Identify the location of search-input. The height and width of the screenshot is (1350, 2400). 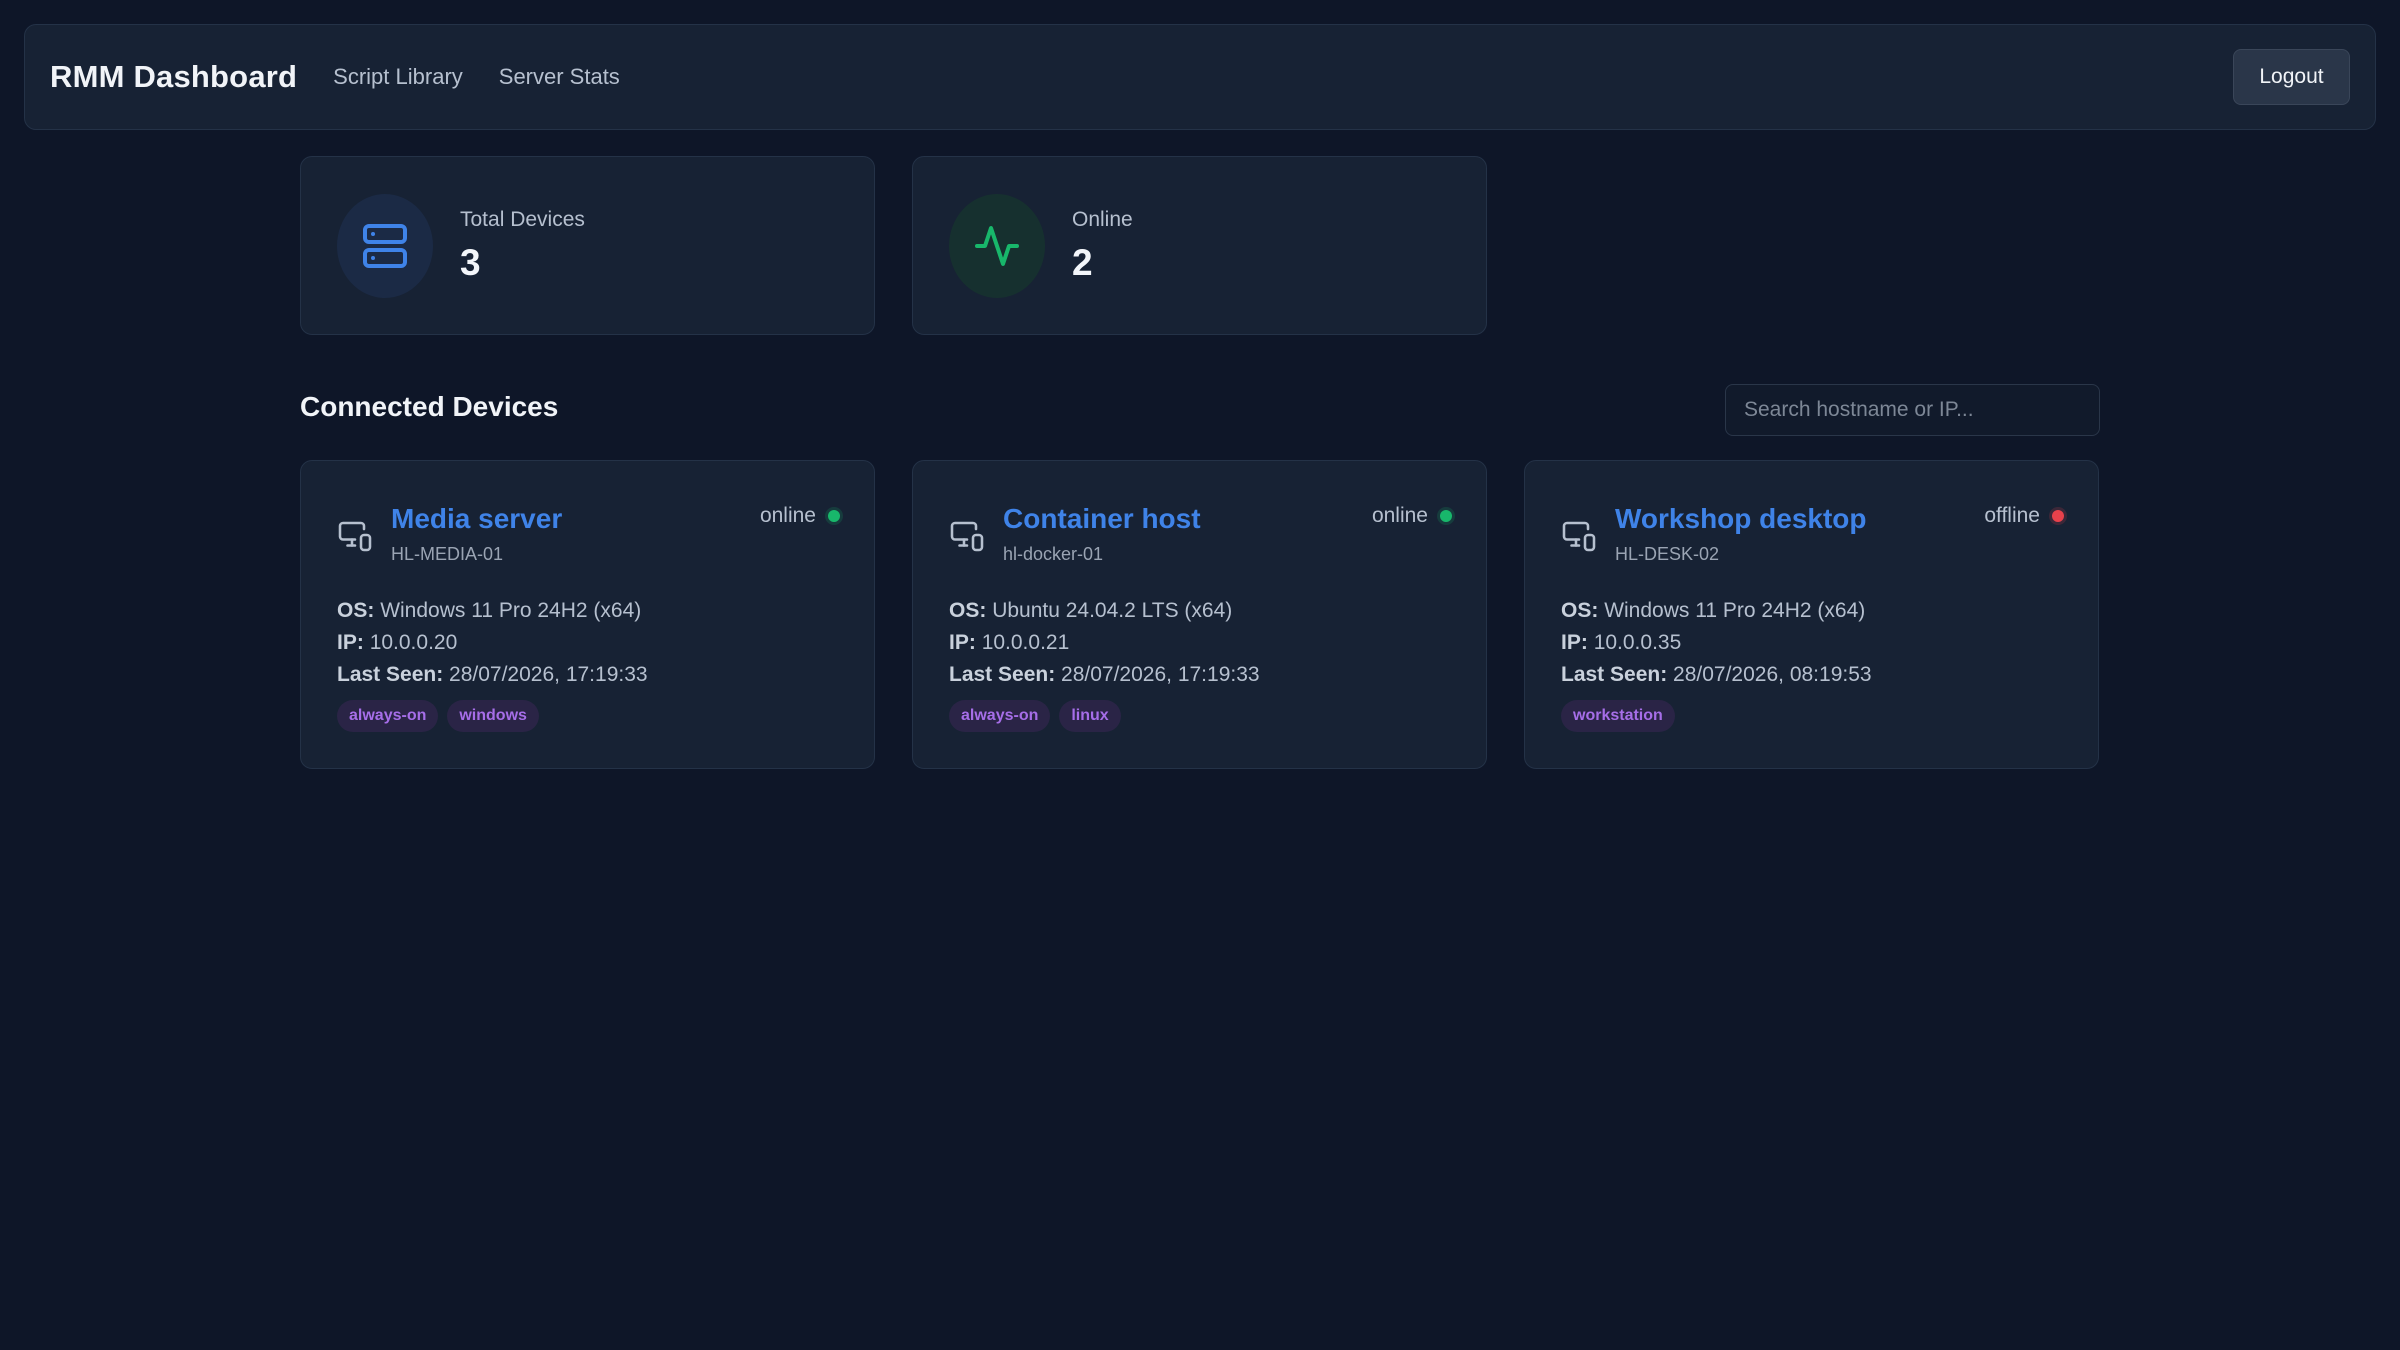
(1912, 410).